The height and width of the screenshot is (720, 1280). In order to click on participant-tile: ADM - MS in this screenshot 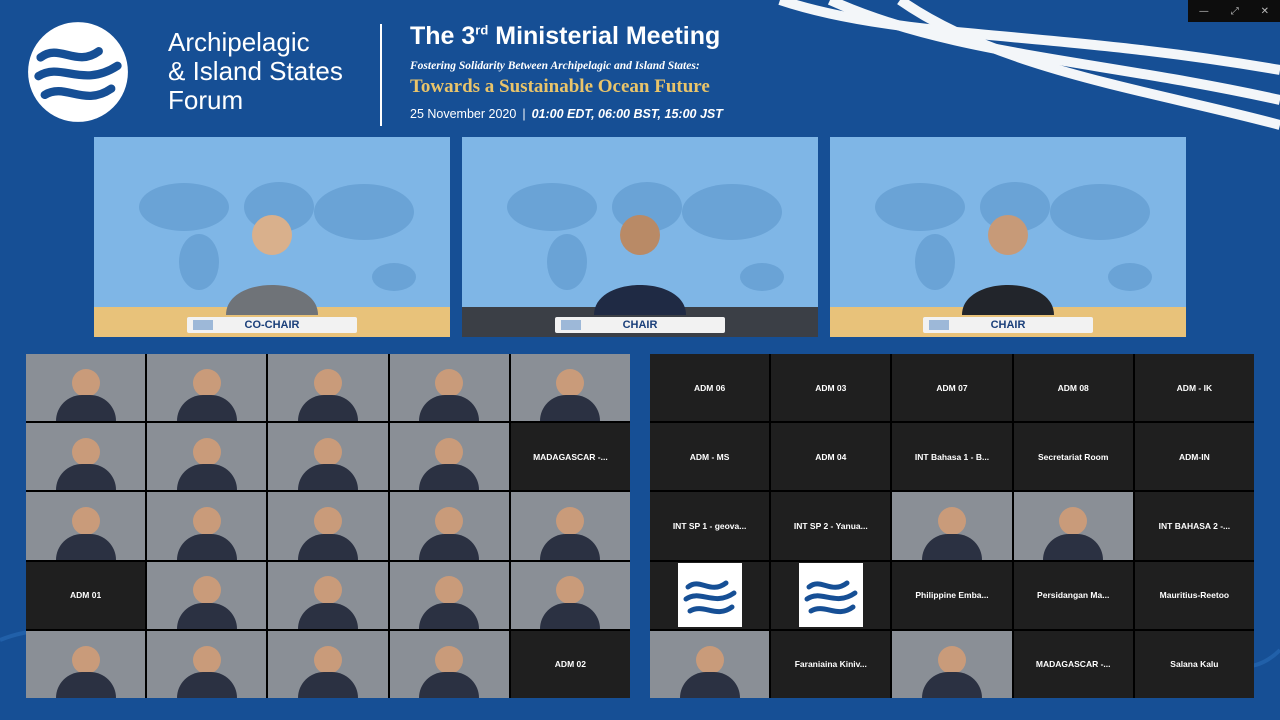, I will do `click(710, 457)`.